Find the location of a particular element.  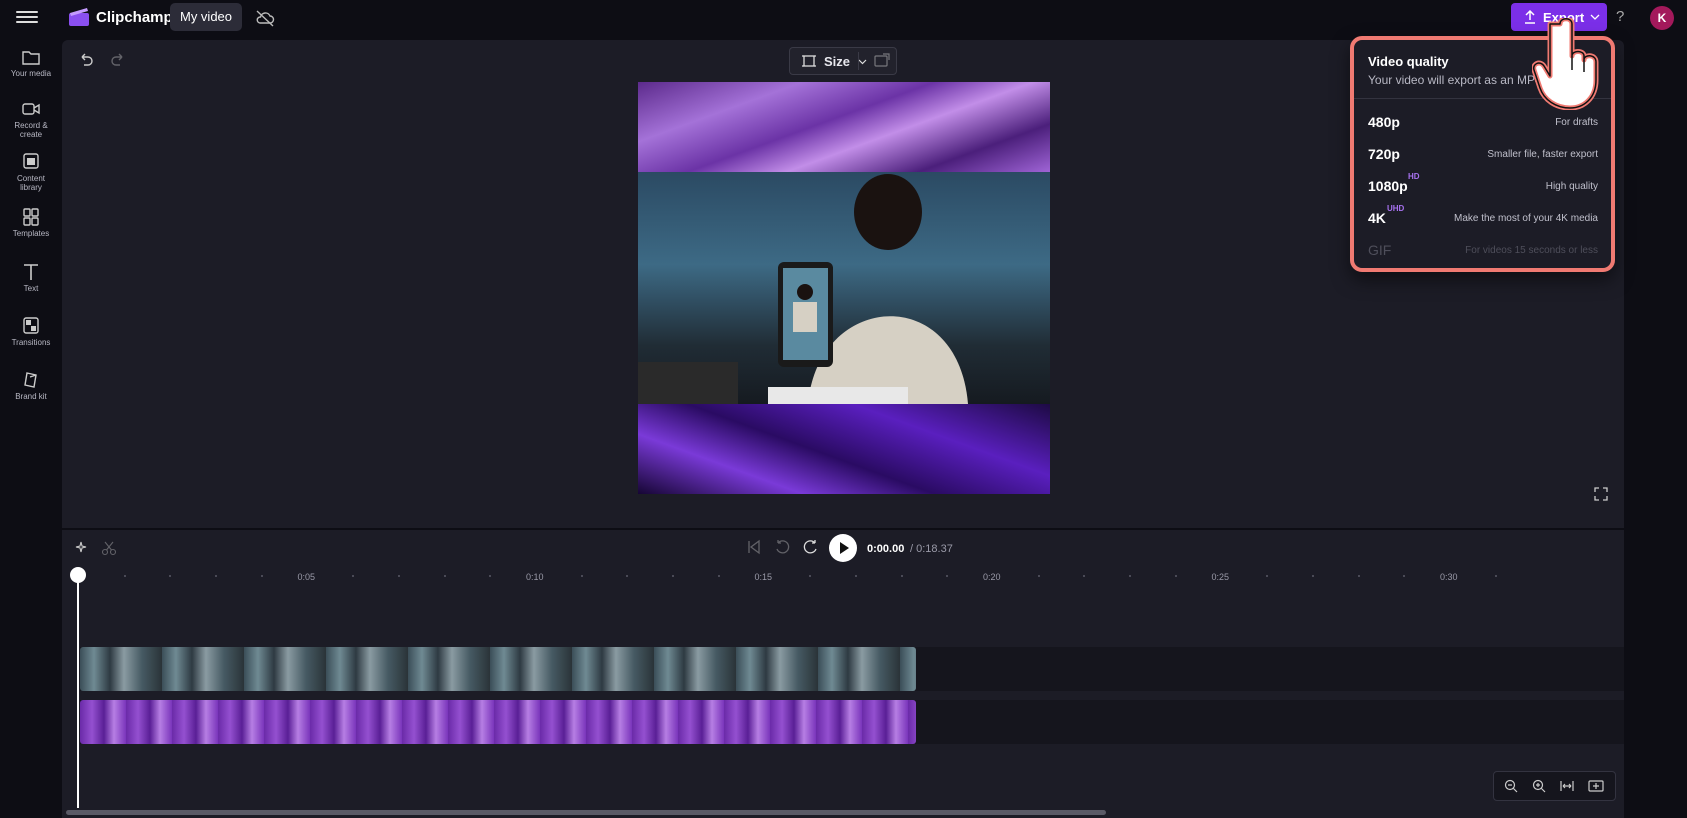

sidebar-item-brand-kit: Brand kit is located at coordinates (31, 386).